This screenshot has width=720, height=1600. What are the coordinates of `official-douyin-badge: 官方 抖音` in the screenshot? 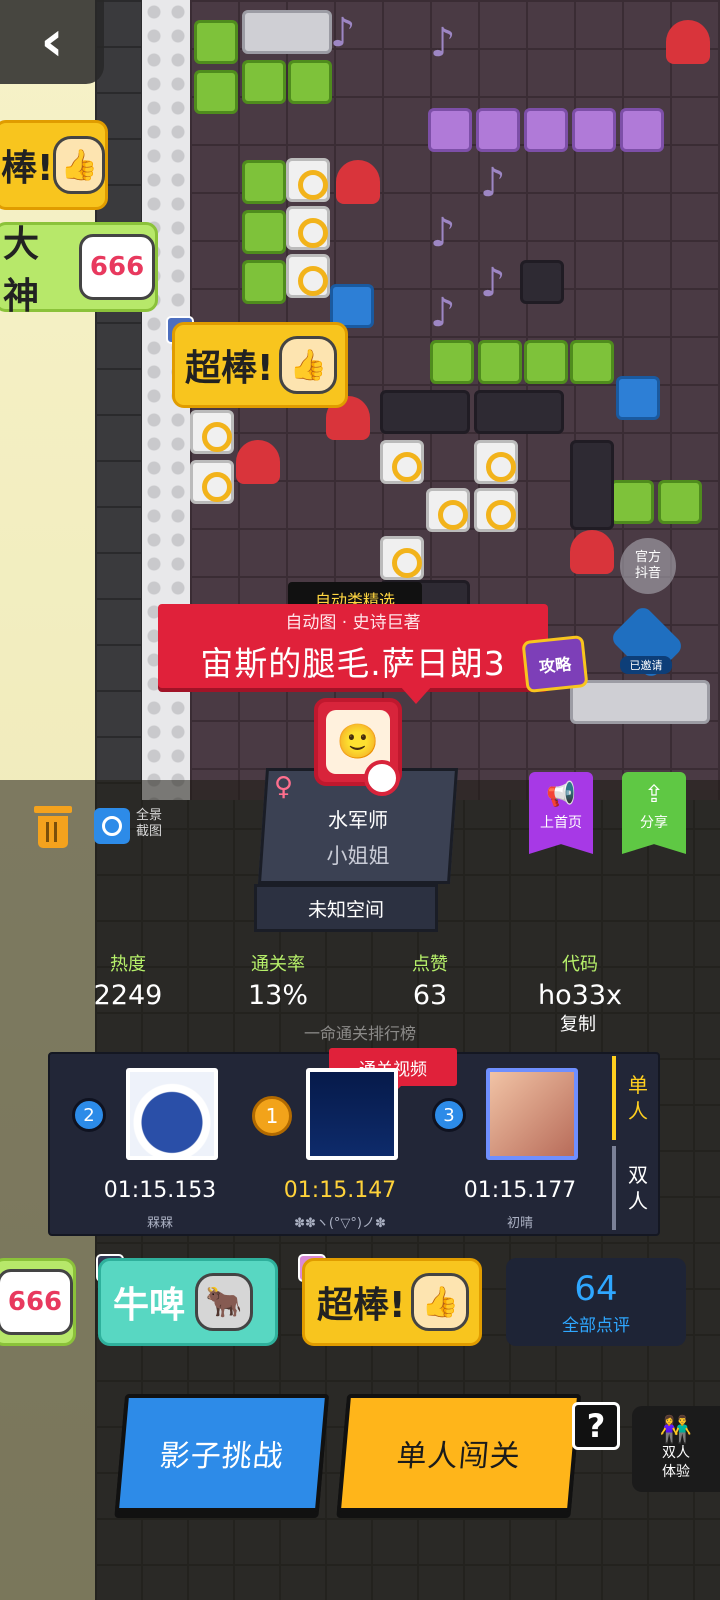 It's located at (648, 566).